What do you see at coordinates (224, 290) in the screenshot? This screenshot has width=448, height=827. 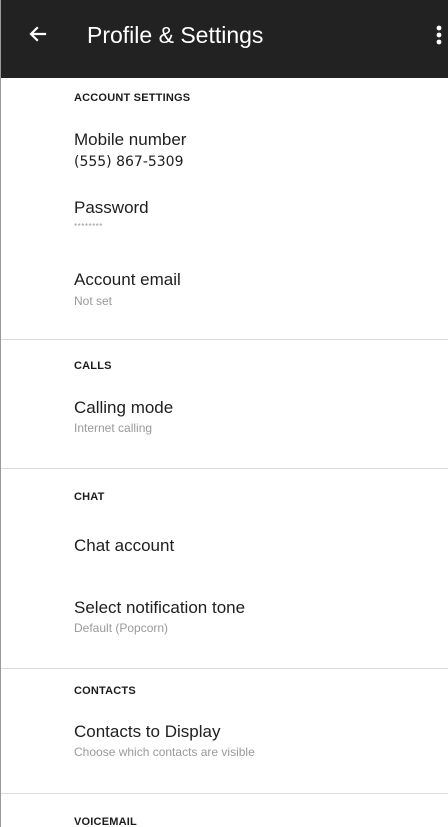 I see `account-email-row: Account email Not set` at bounding box center [224, 290].